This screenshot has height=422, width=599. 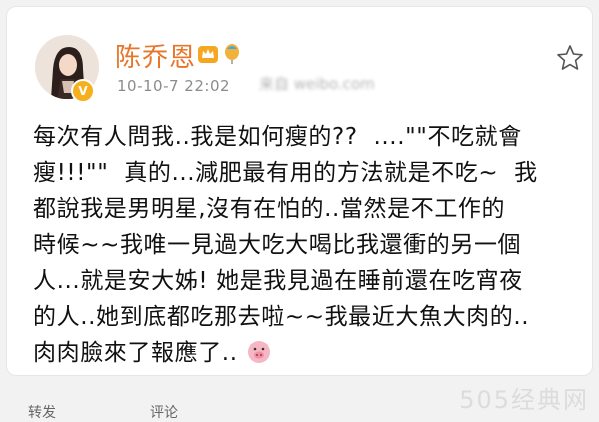 I want to click on balloon-icon, so click(x=232, y=54).